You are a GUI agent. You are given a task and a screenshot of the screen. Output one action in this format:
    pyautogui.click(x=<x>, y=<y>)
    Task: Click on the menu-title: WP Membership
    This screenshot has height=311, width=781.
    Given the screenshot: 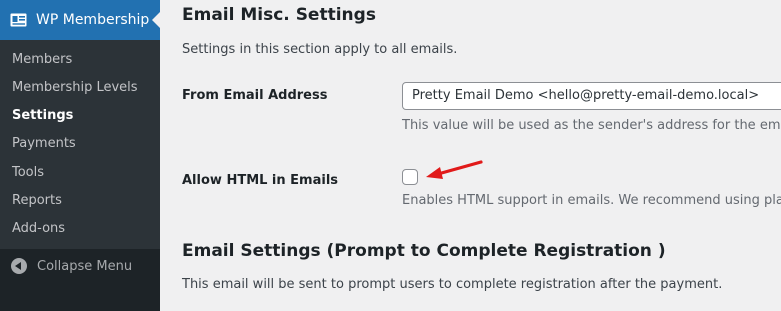 What is the action you would take?
    pyautogui.click(x=93, y=20)
    